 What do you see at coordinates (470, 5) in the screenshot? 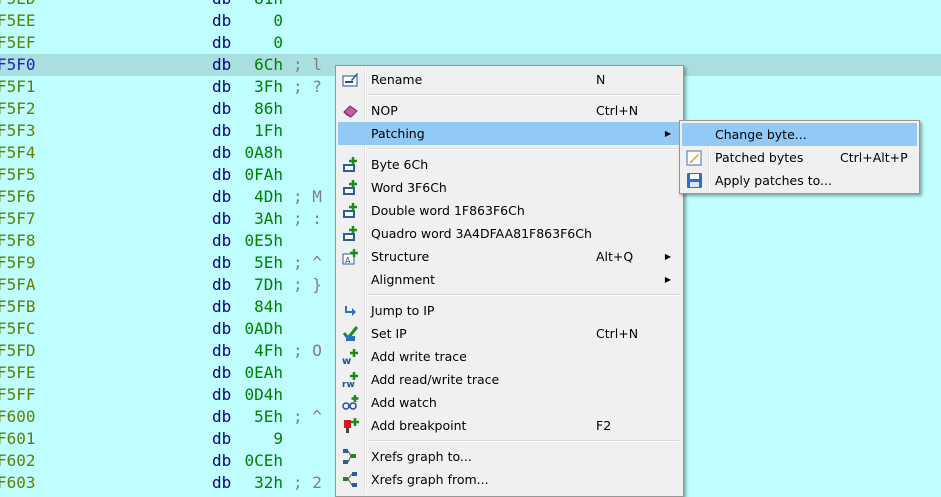
I see `listing-row: F5ED db 81h` at bounding box center [470, 5].